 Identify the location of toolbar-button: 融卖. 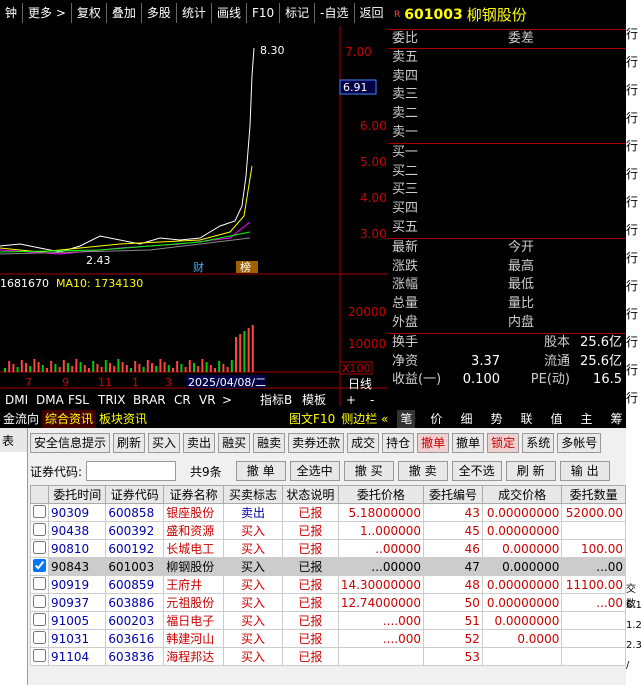
(269, 443).